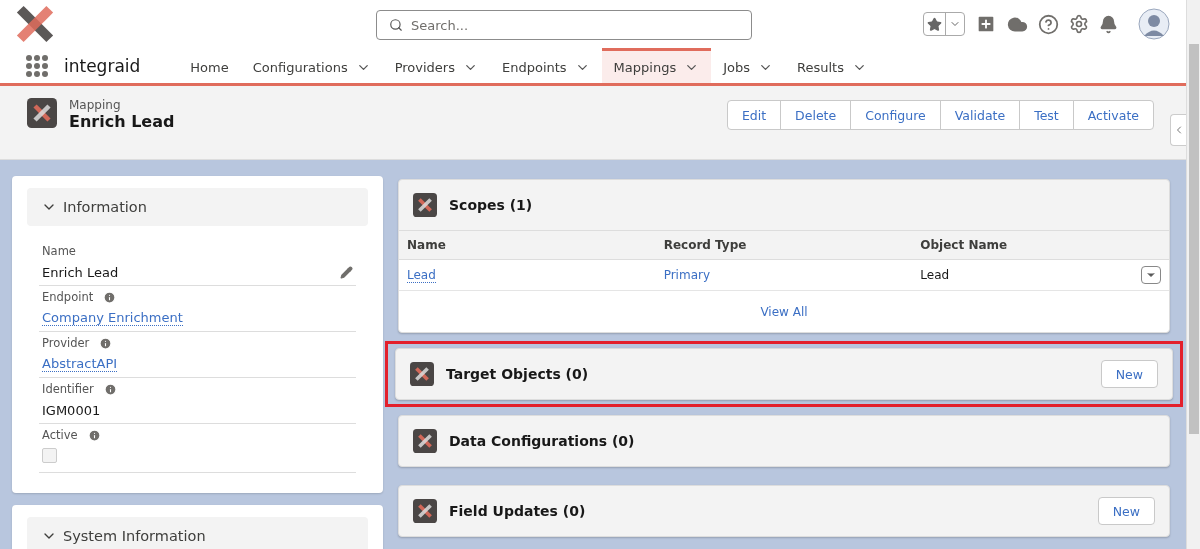 This screenshot has height=549, width=1200. Describe the element at coordinates (832, 65) in the screenshot. I see `nav-tab: Results` at that location.